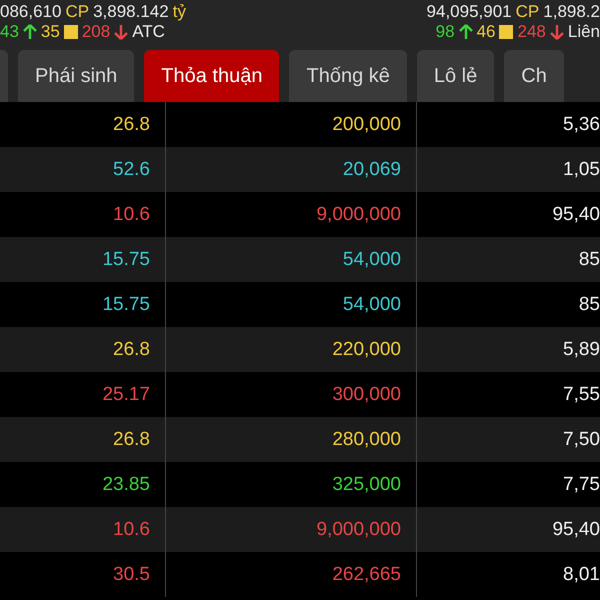 The image size is (600, 600). Describe the element at coordinates (571, 12) in the screenshot. I see `total-value: 1,898.2` at that location.